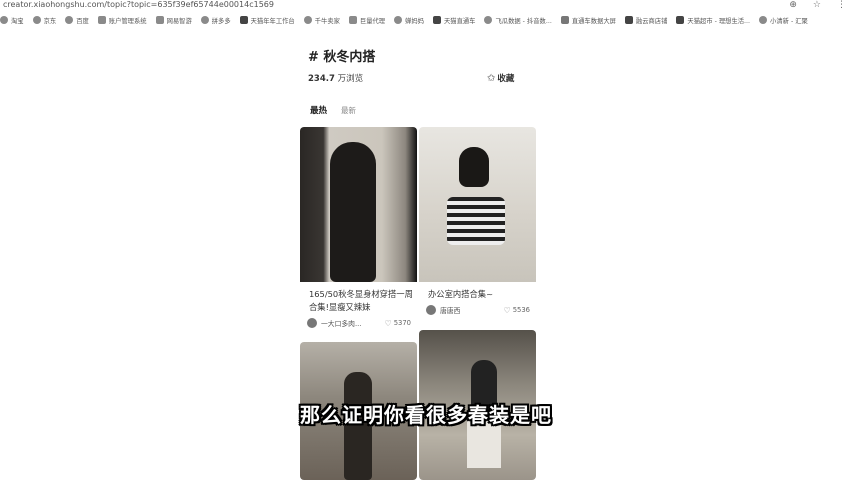 Image resolution: width=852 pixels, height=480 pixels. Describe the element at coordinates (358, 298) in the screenshot. I see `note-caption: 165/50秋冬显身材穿搭一周合集!显瘦又辣妹` at that location.